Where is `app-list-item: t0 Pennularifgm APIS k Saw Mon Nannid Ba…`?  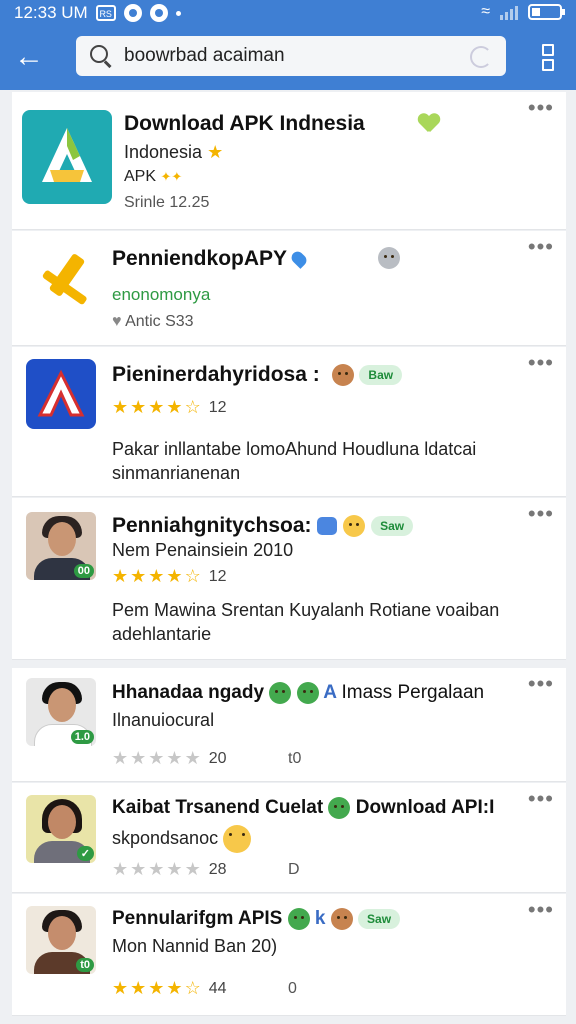
app-list-item: t0 Pennularifgm APIS k Saw Mon Nannid Ba… is located at coordinates (289, 955).